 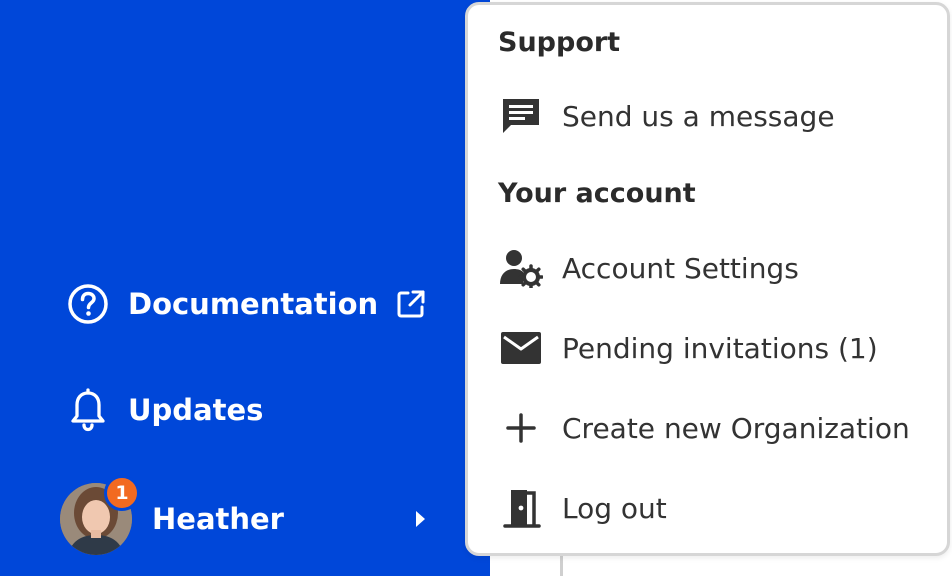 I want to click on notification-badge: 1, so click(x=122, y=493).